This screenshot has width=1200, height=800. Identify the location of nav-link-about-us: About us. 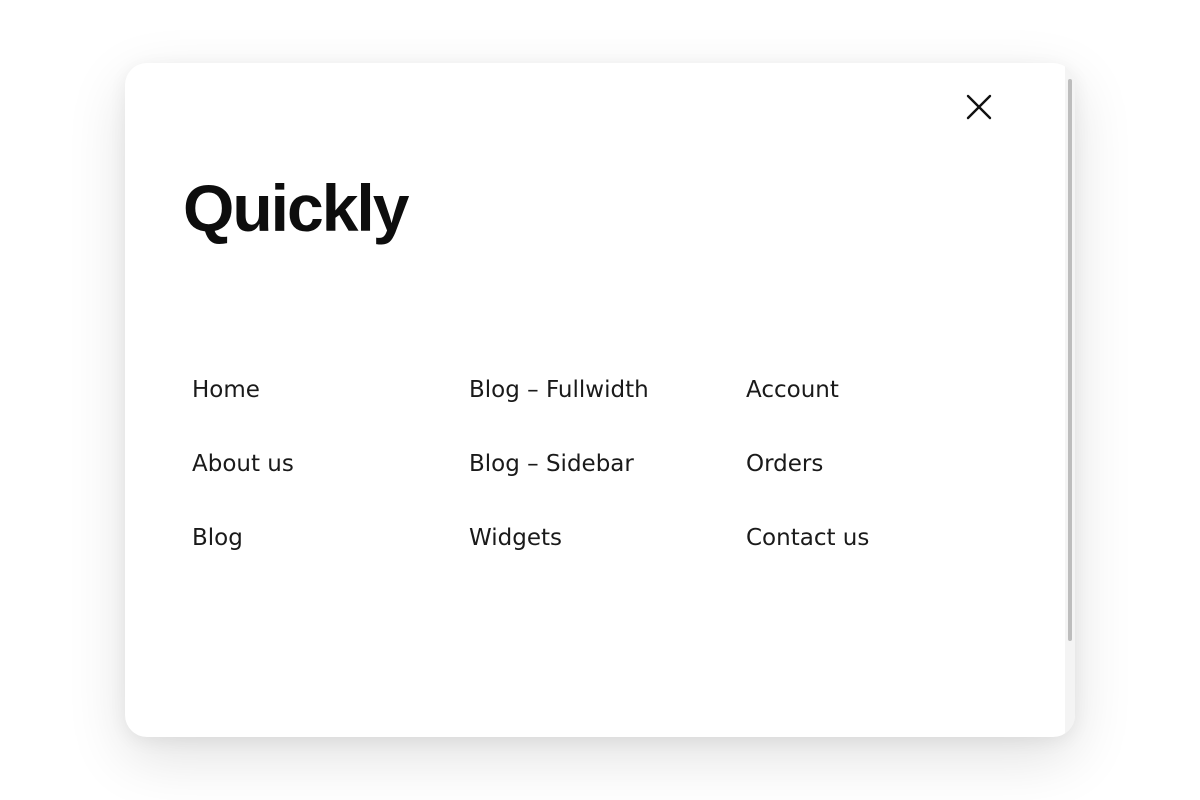
(330, 490).